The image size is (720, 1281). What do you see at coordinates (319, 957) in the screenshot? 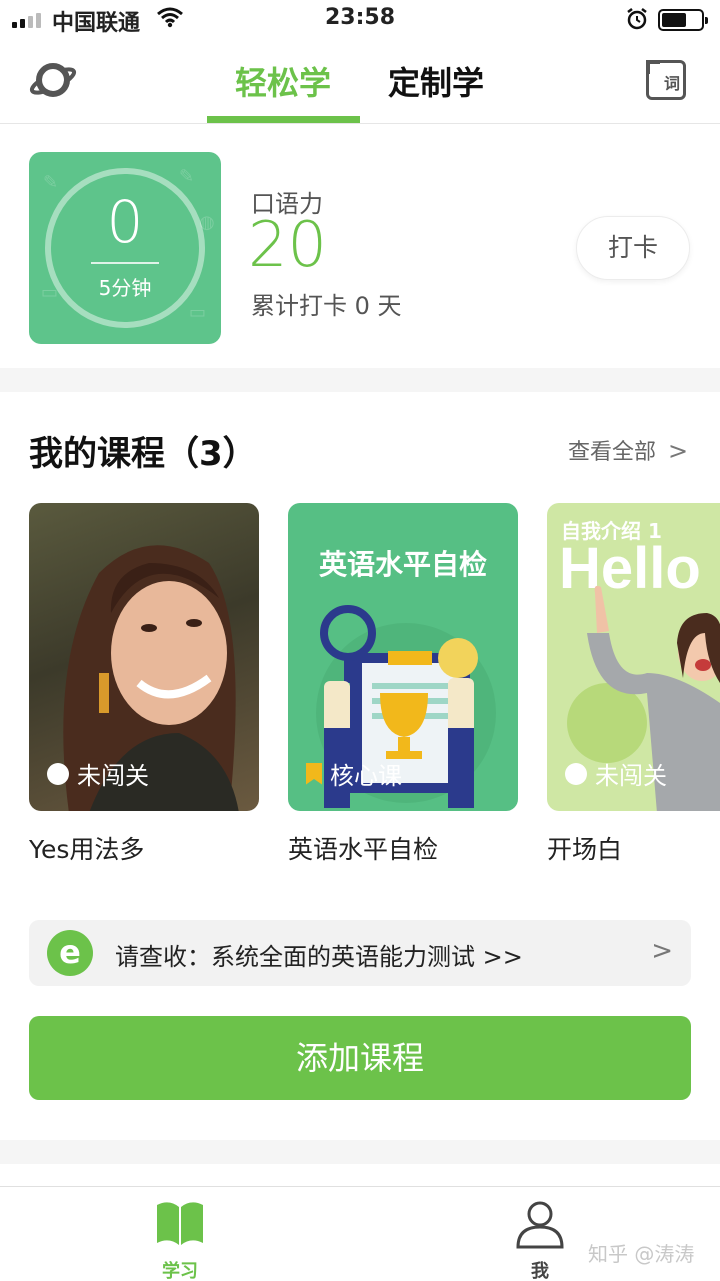
I see `promo-text: 请查收：系统全面的英语能力测试 >>` at bounding box center [319, 957].